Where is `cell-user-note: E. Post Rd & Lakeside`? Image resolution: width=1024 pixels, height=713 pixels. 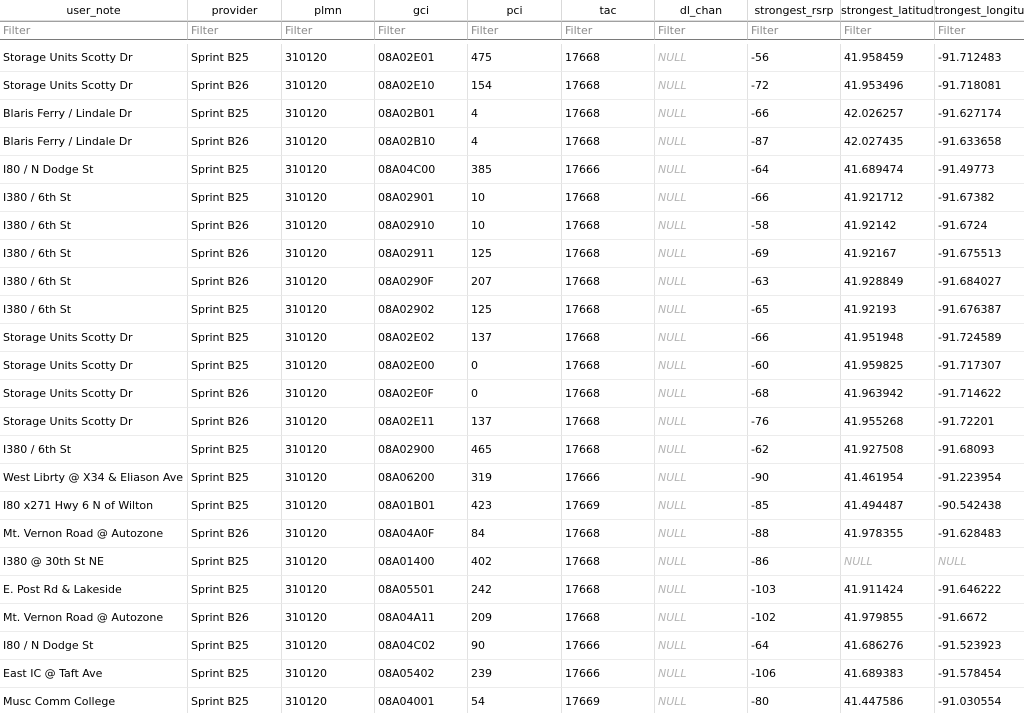
cell-user-note: E. Post Rd & Lakeside is located at coordinates (94, 590).